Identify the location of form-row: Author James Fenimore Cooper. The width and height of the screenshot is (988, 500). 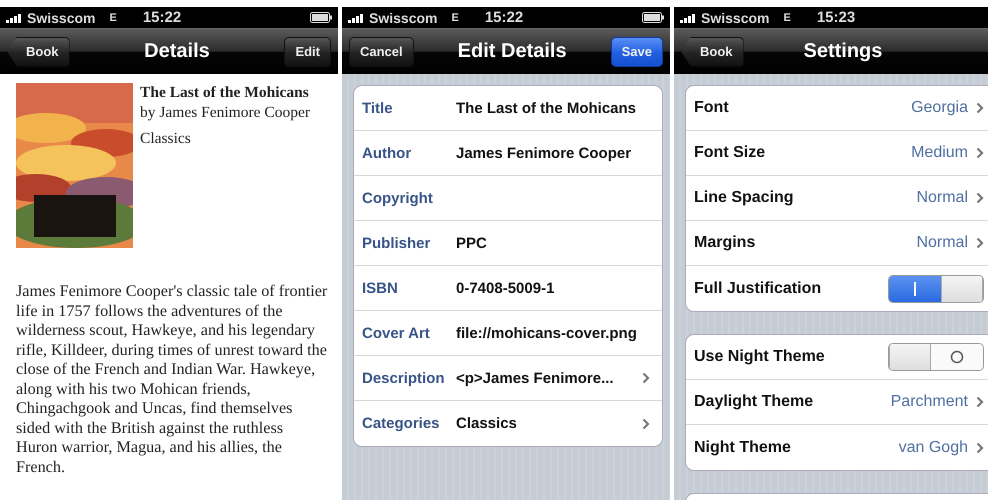
(508, 153).